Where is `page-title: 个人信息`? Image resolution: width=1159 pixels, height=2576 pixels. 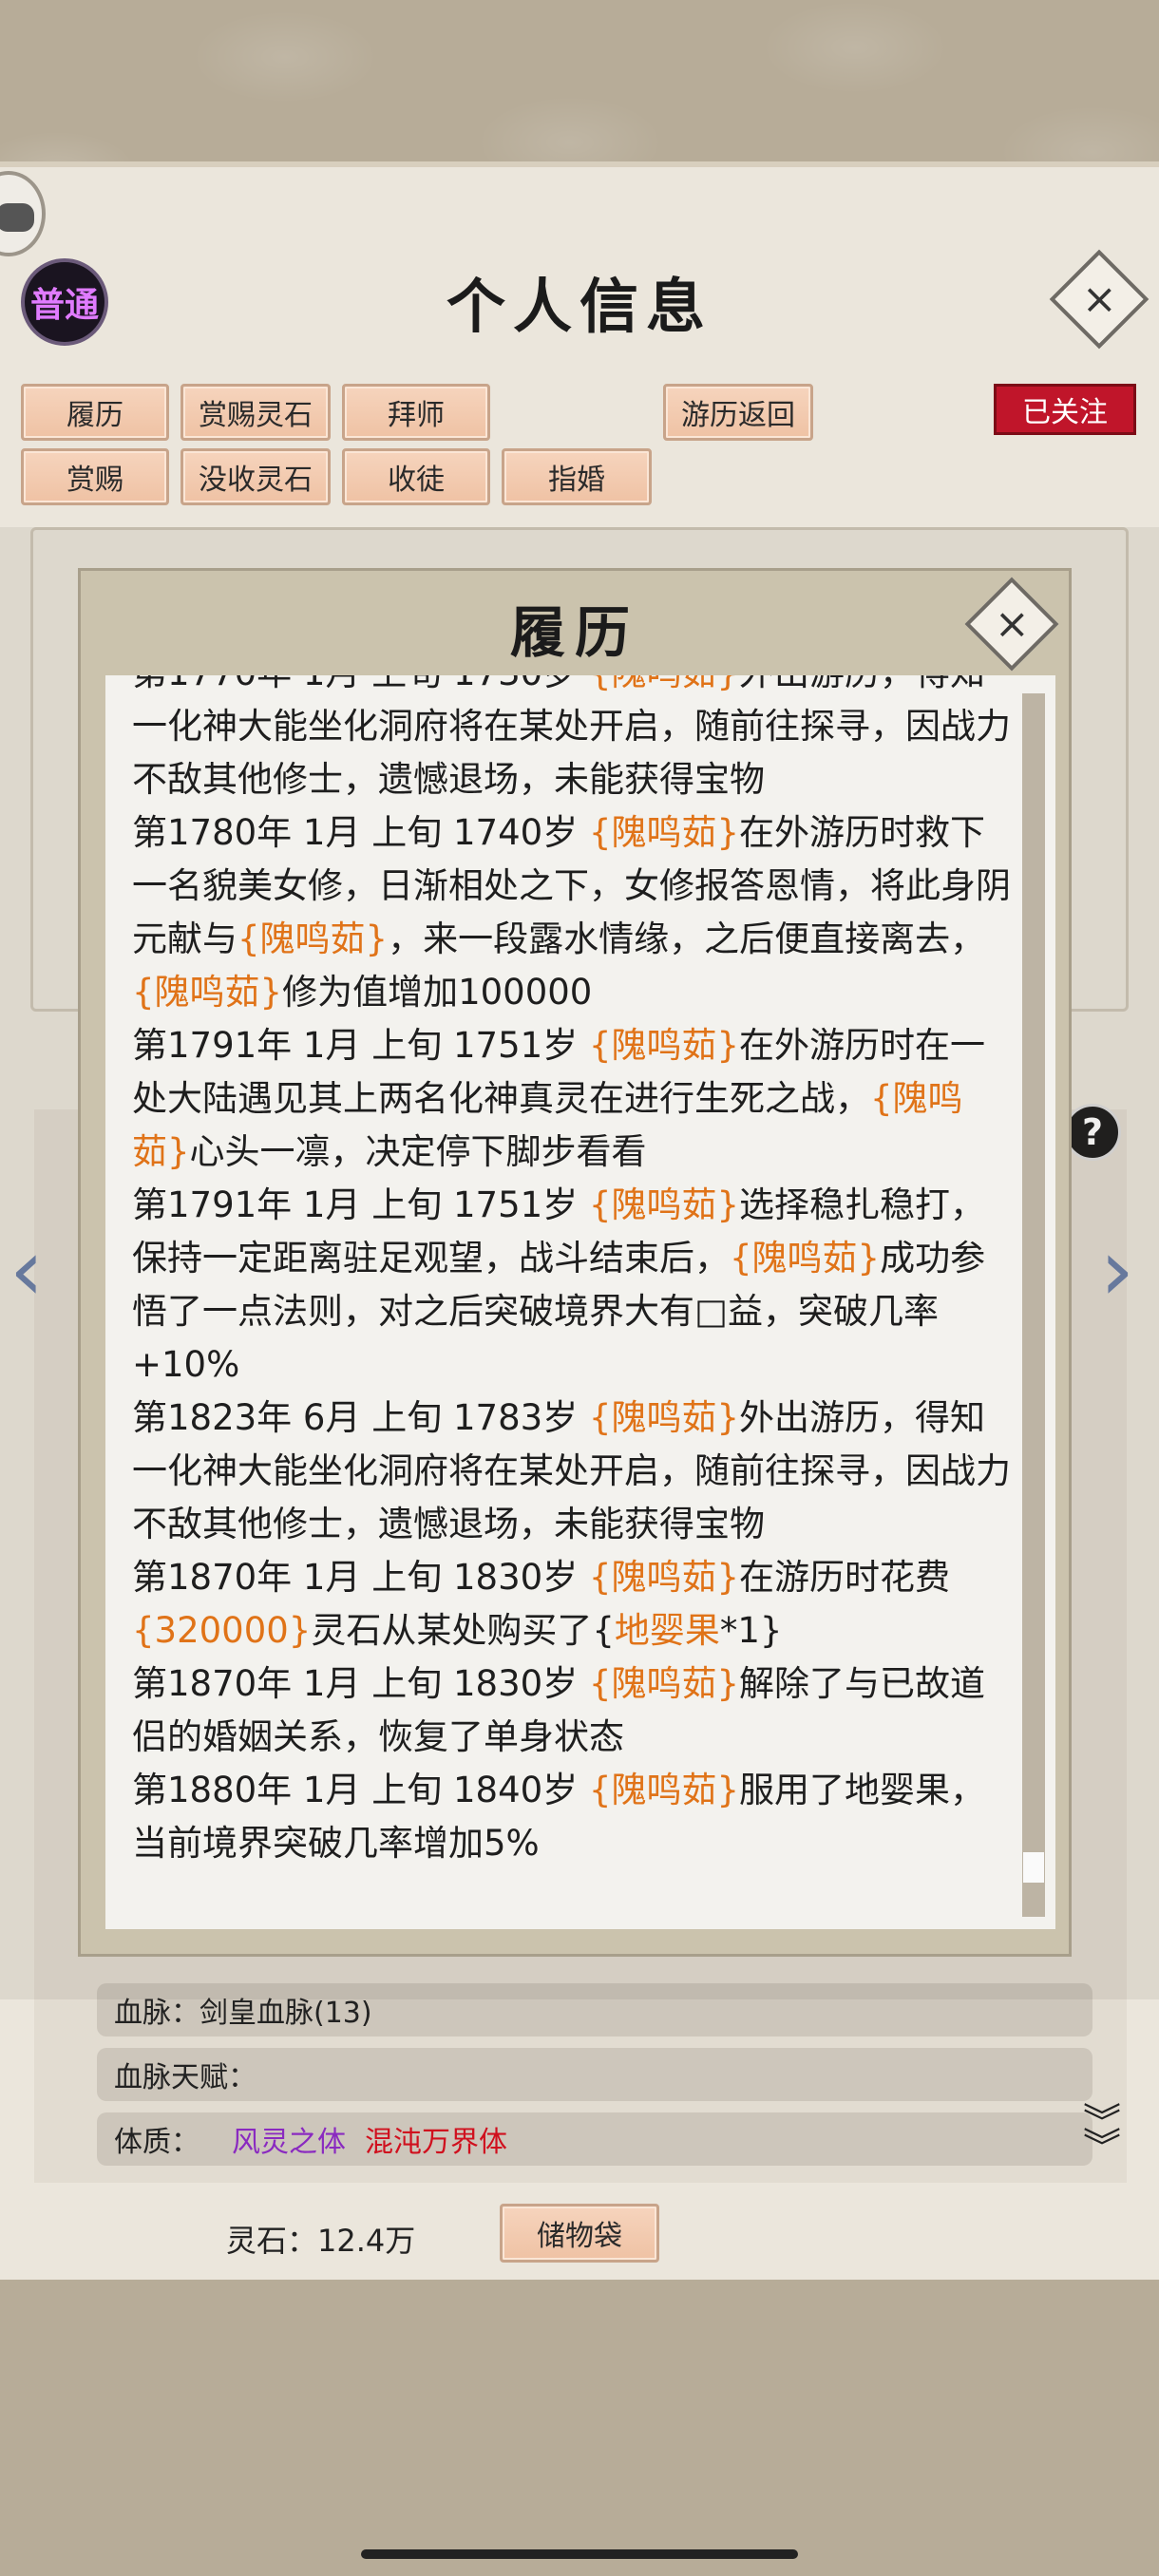
page-title: 个人信息 is located at coordinates (579, 306).